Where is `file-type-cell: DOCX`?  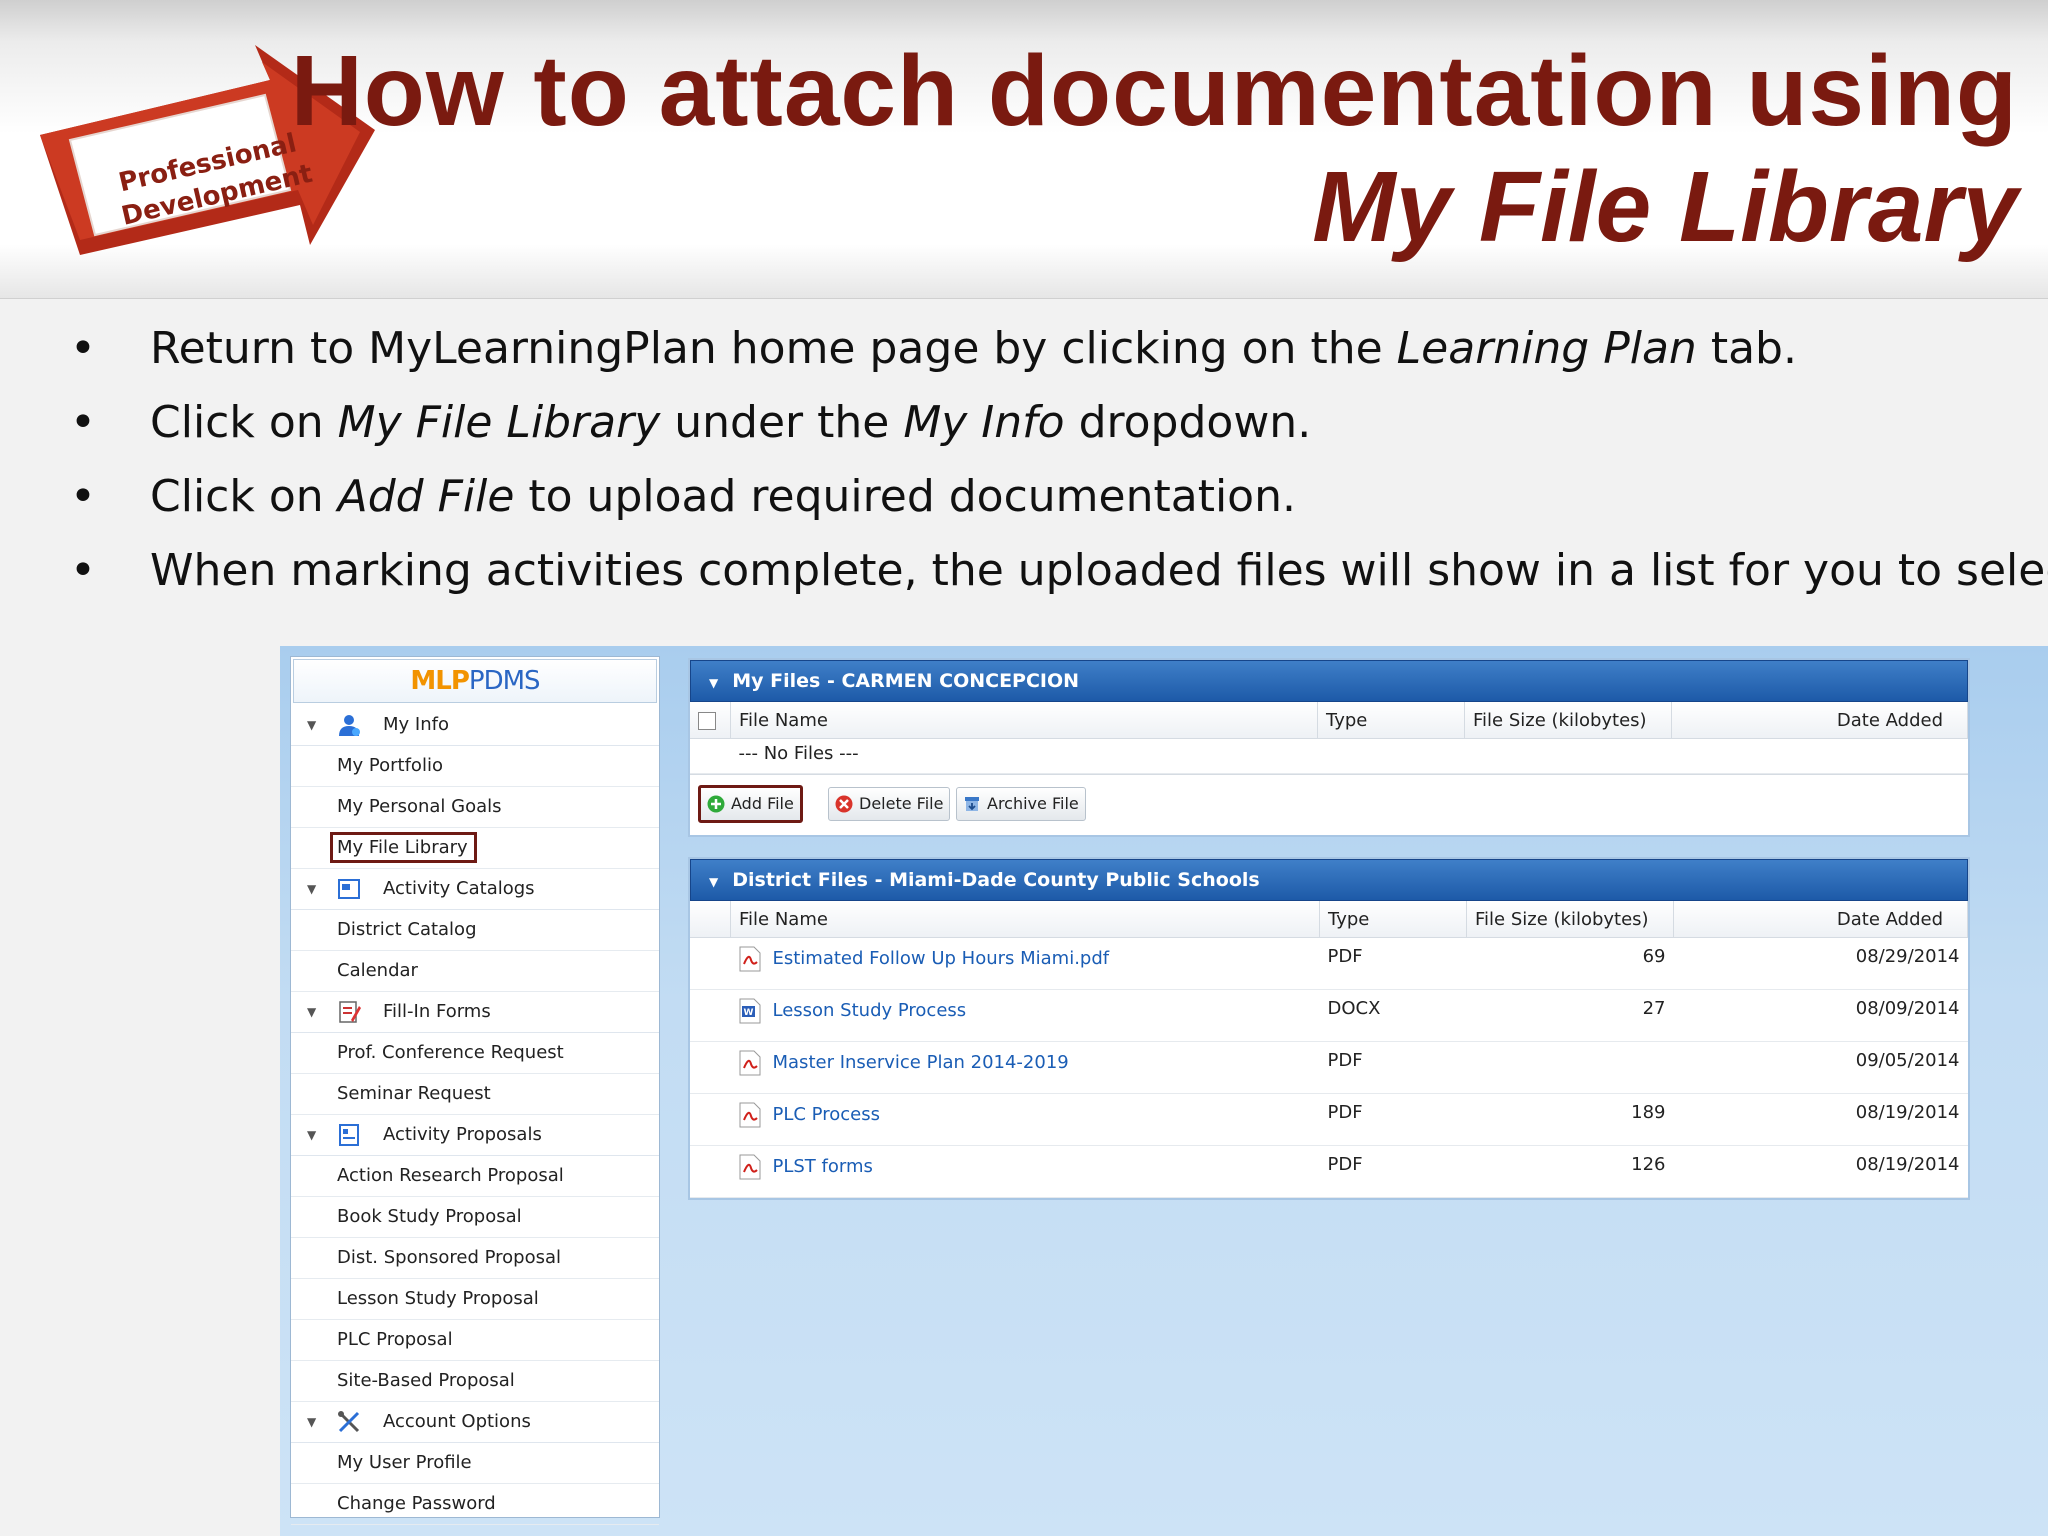 file-type-cell: DOCX is located at coordinates (1393, 1015).